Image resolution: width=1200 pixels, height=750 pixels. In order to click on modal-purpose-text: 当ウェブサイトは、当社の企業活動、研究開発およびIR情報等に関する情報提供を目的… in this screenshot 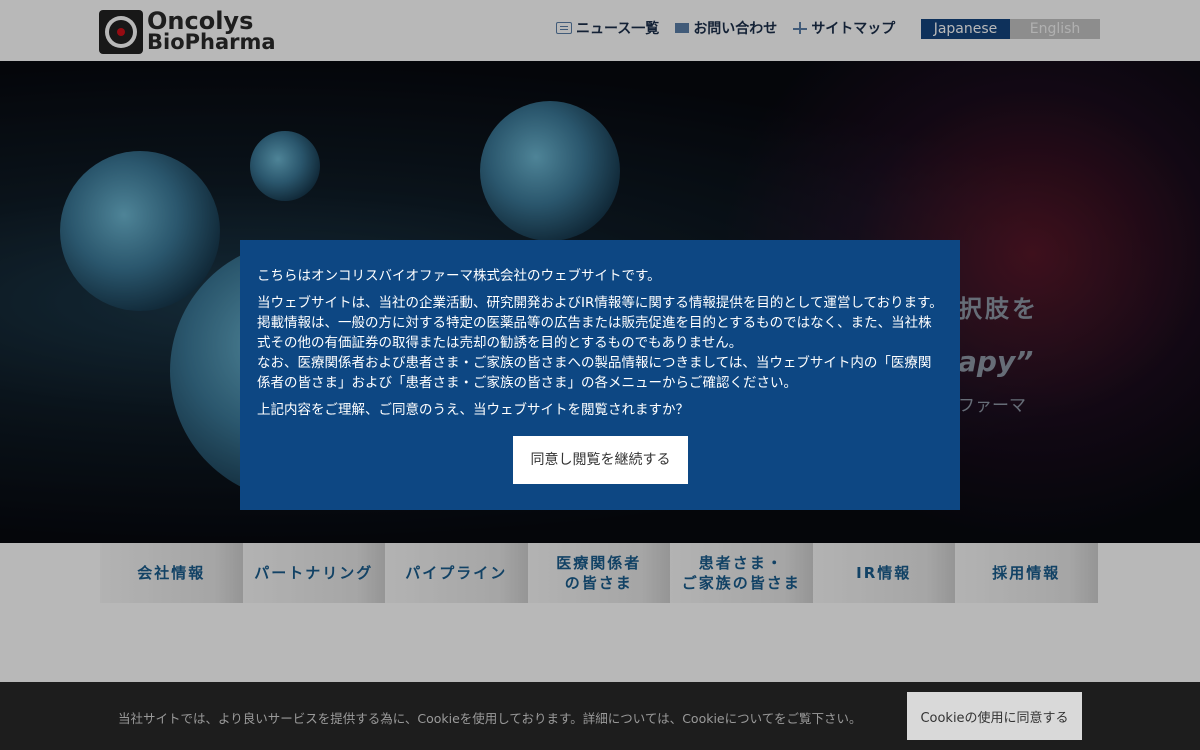, I will do `click(600, 323)`.